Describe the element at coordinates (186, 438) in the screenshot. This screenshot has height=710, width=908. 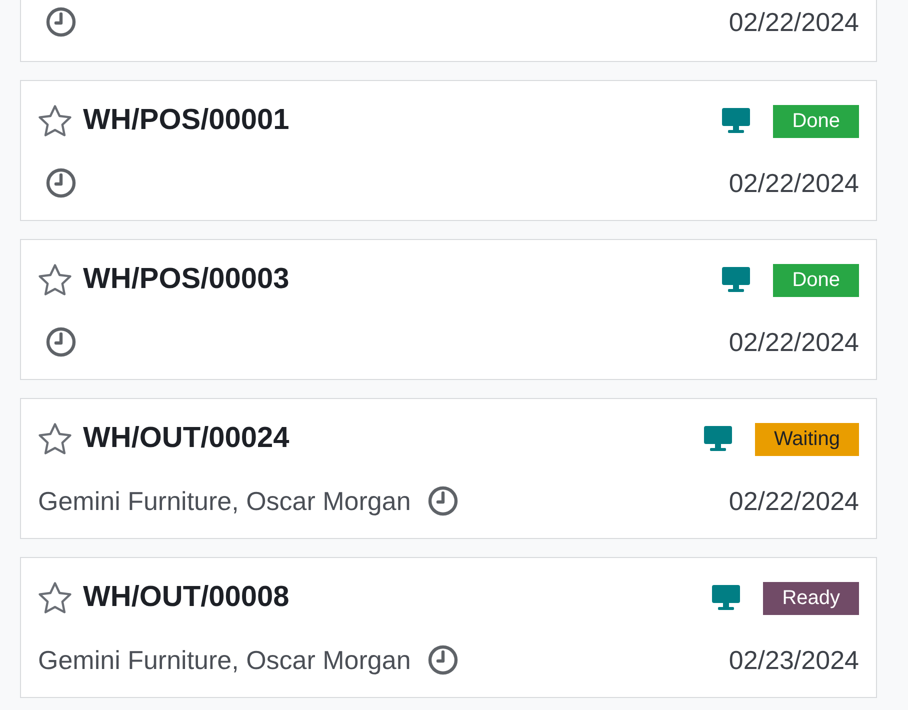
I see `record-title: WH/OUT/00024` at that location.